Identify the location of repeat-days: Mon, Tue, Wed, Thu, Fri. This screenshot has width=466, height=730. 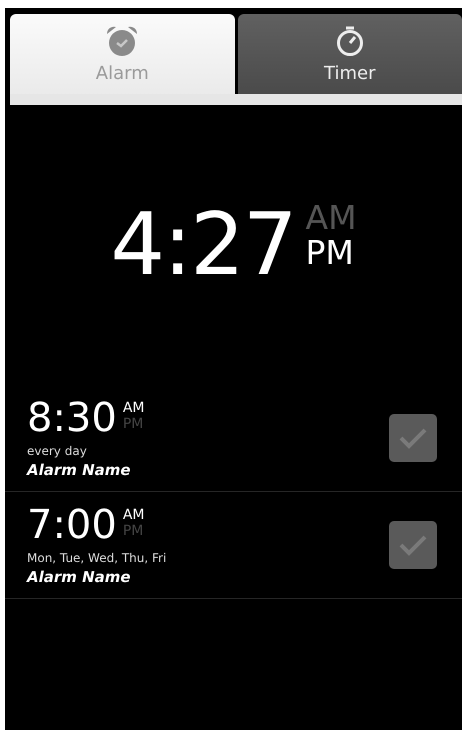
(208, 557).